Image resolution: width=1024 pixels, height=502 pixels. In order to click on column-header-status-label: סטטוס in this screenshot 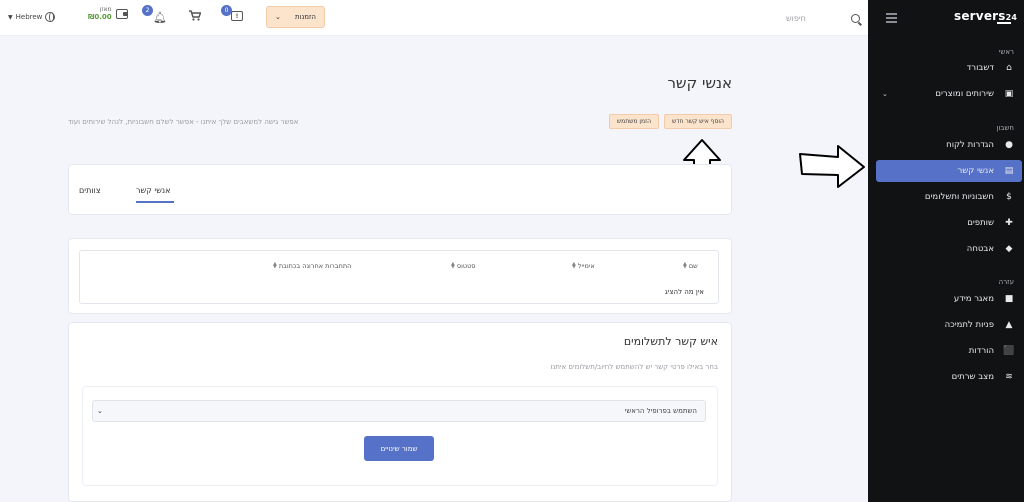, I will do `click(466, 266)`.